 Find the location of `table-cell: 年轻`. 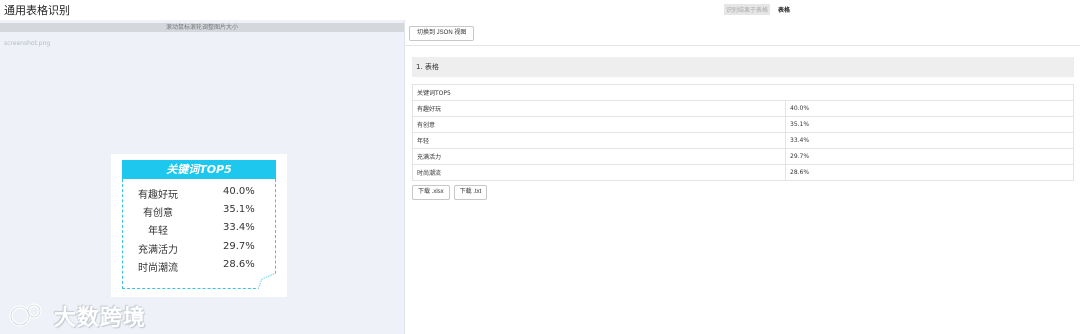

table-cell: 年轻 is located at coordinates (599, 140).